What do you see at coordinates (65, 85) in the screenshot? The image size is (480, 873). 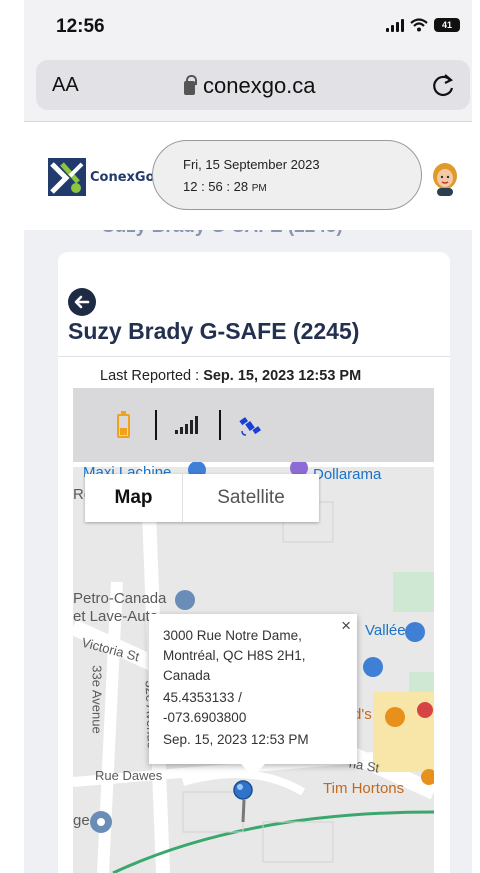 I see `text-size-button: AA` at bounding box center [65, 85].